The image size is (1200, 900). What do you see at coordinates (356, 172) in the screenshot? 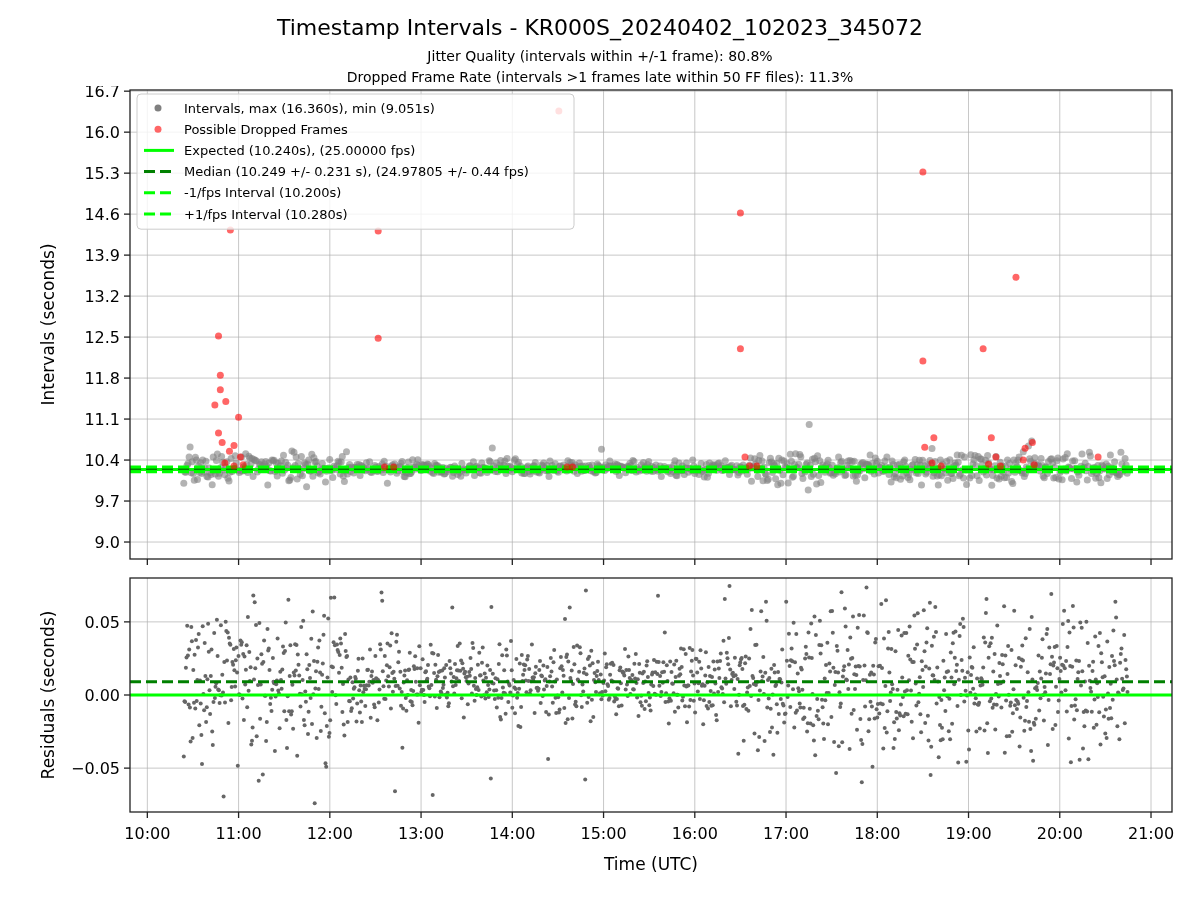
I see `legend-label: Median (10.249 +/- 0.231 s), (24.97805 +/- 0.44 fps)` at bounding box center [356, 172].